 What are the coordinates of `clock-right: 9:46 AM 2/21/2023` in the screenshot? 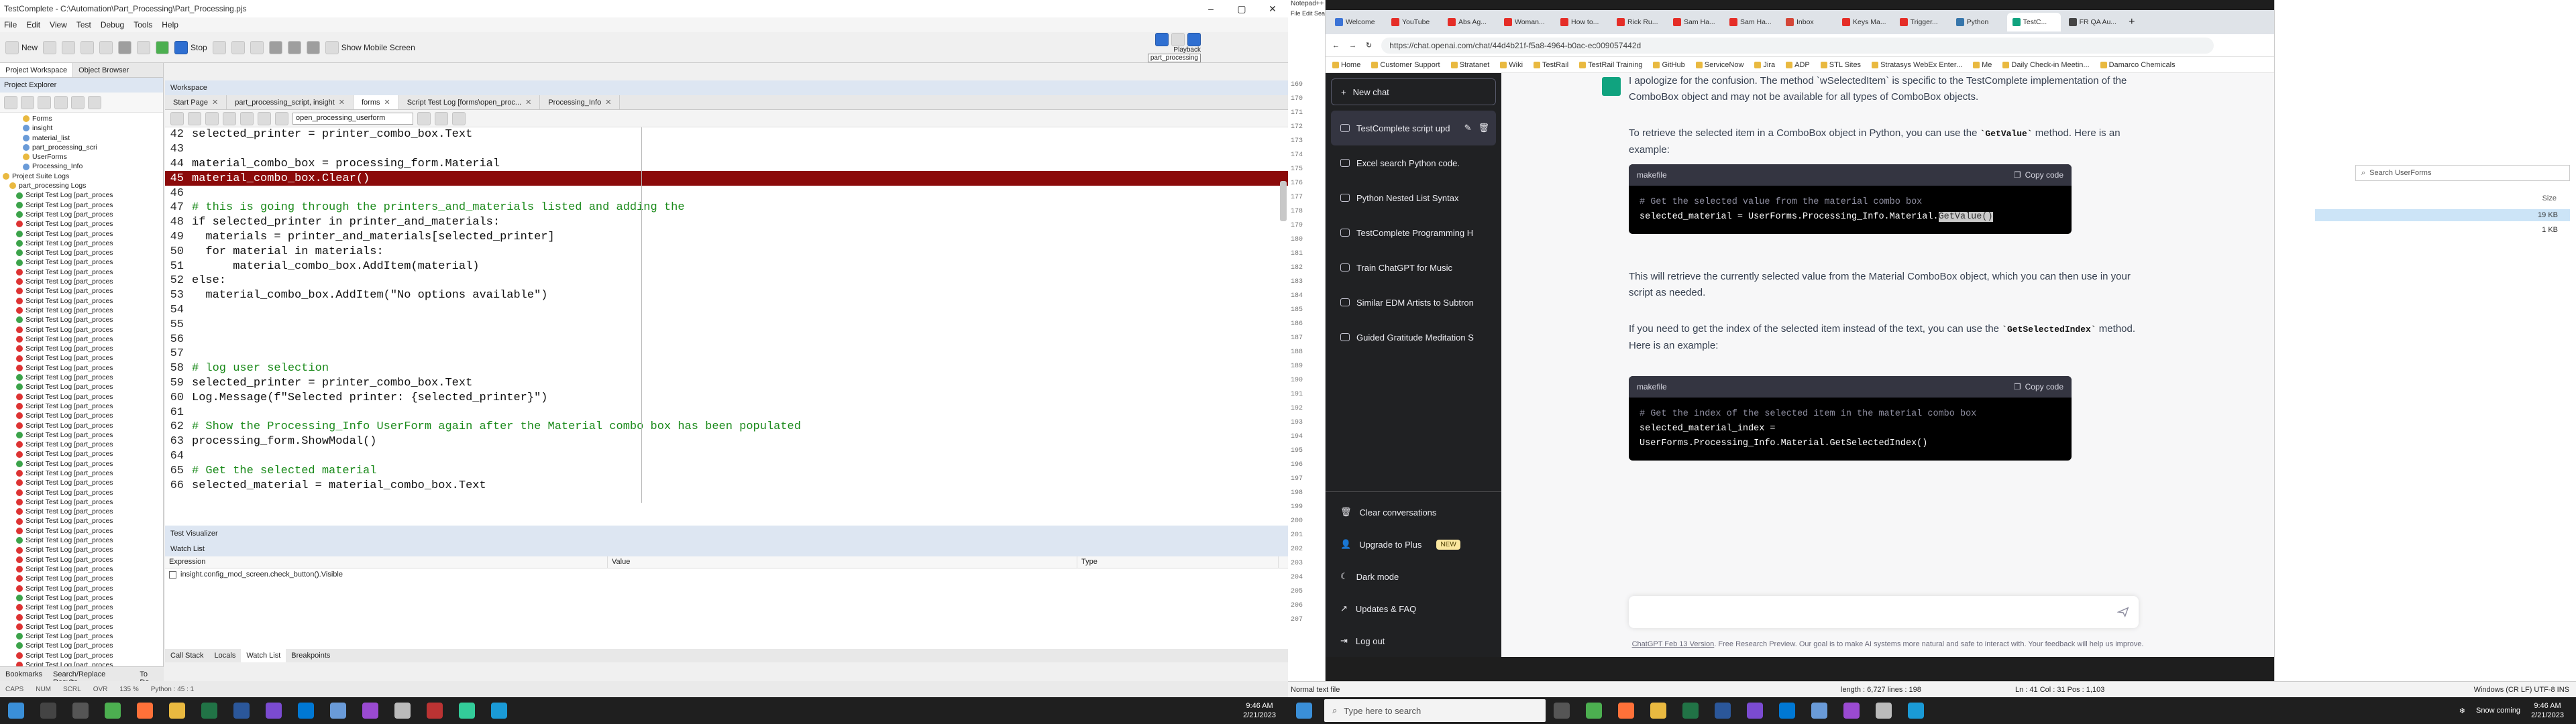 It's located at (2547, 710).